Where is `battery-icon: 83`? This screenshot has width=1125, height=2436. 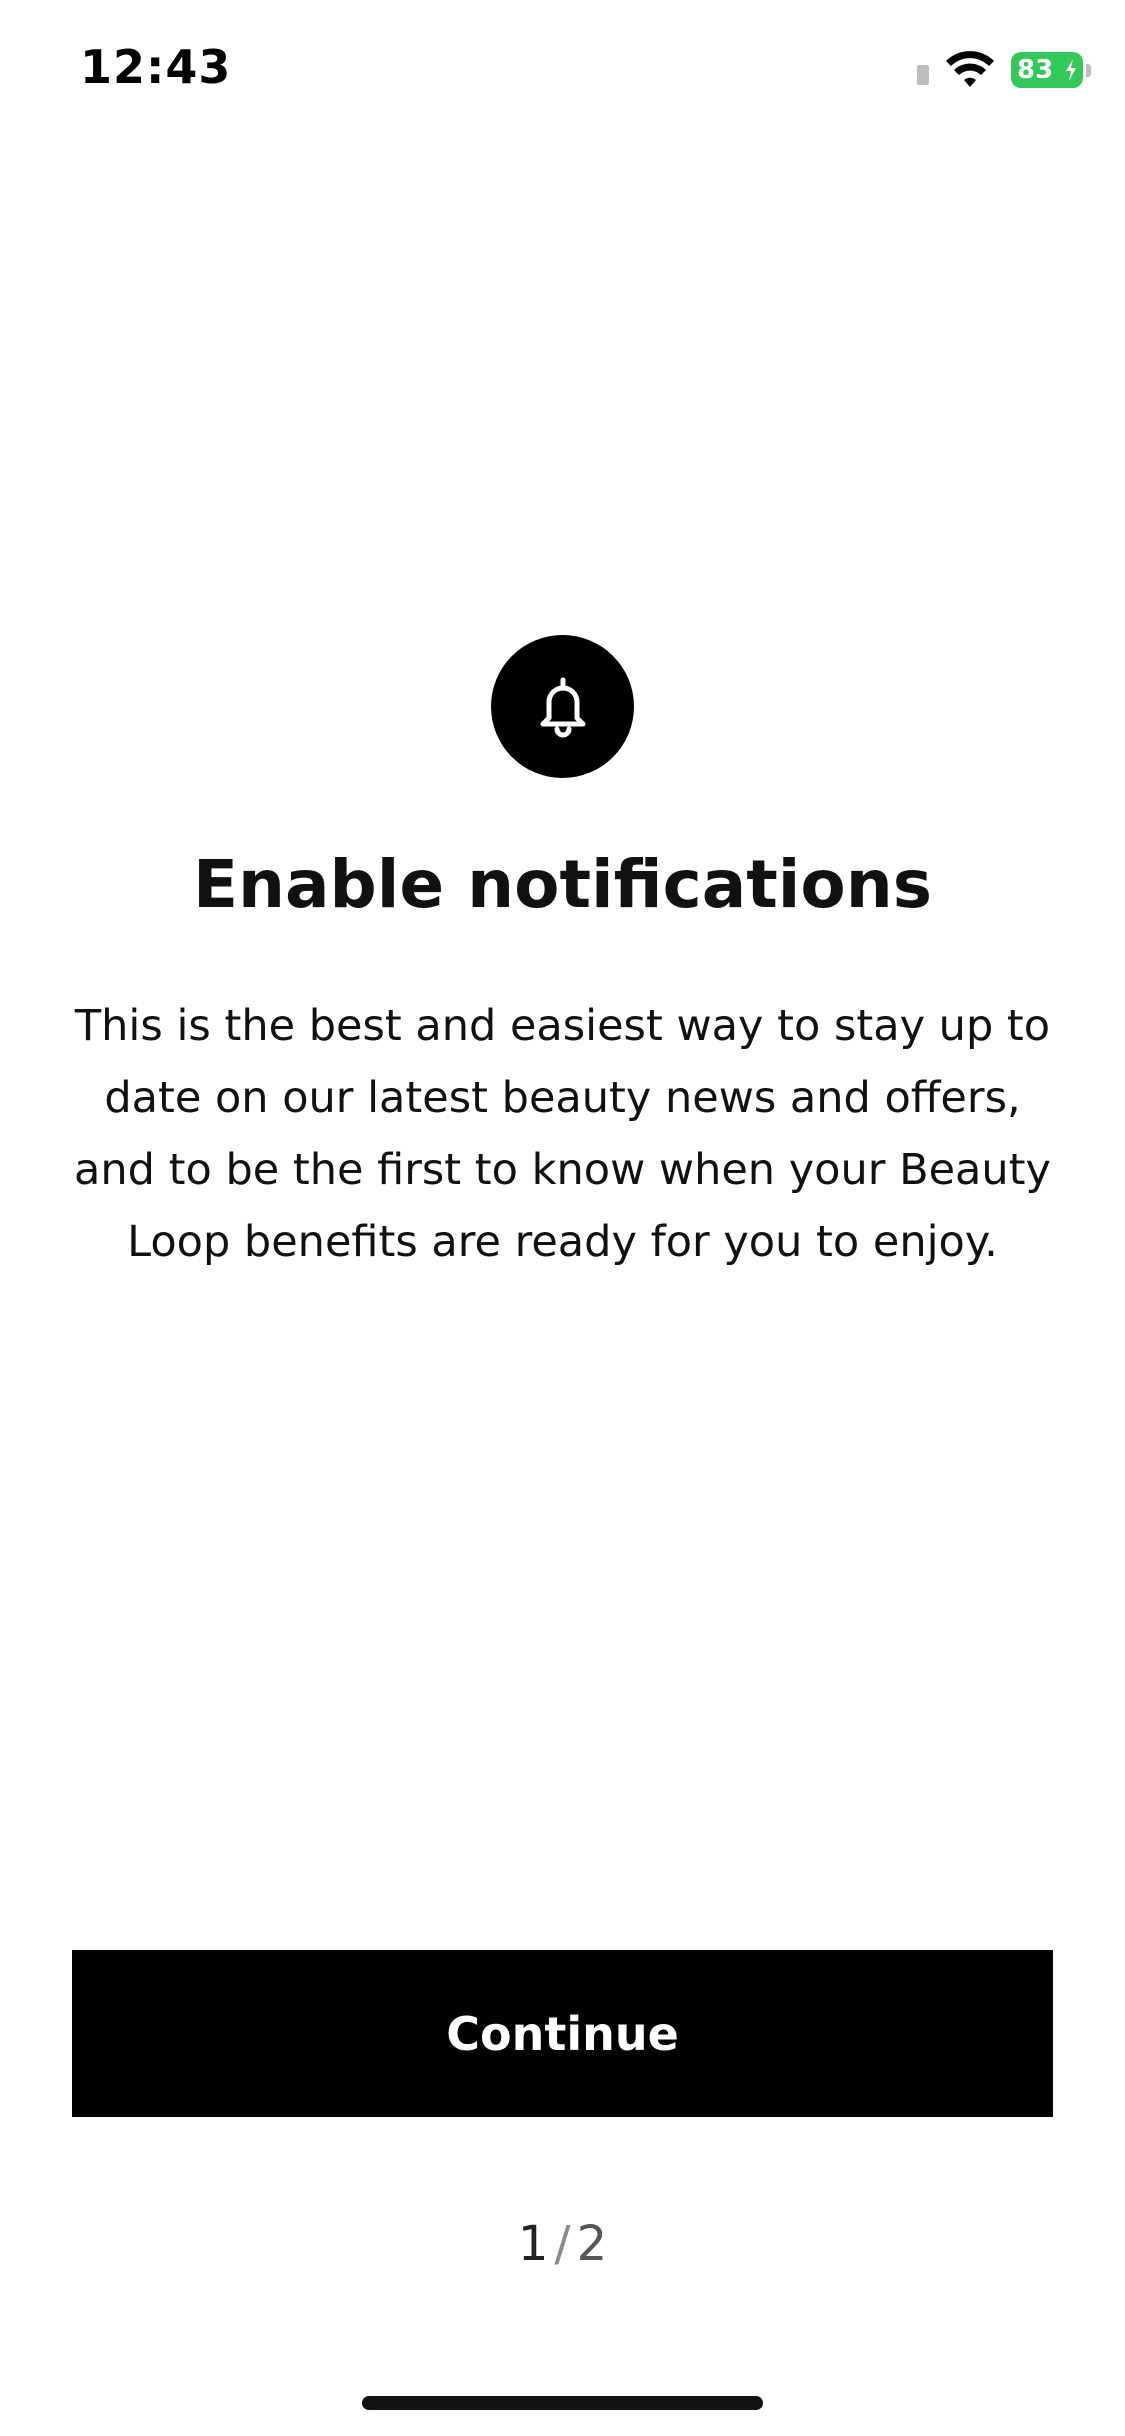 battery-icon: 83 is located at coordinates (1051, 70).